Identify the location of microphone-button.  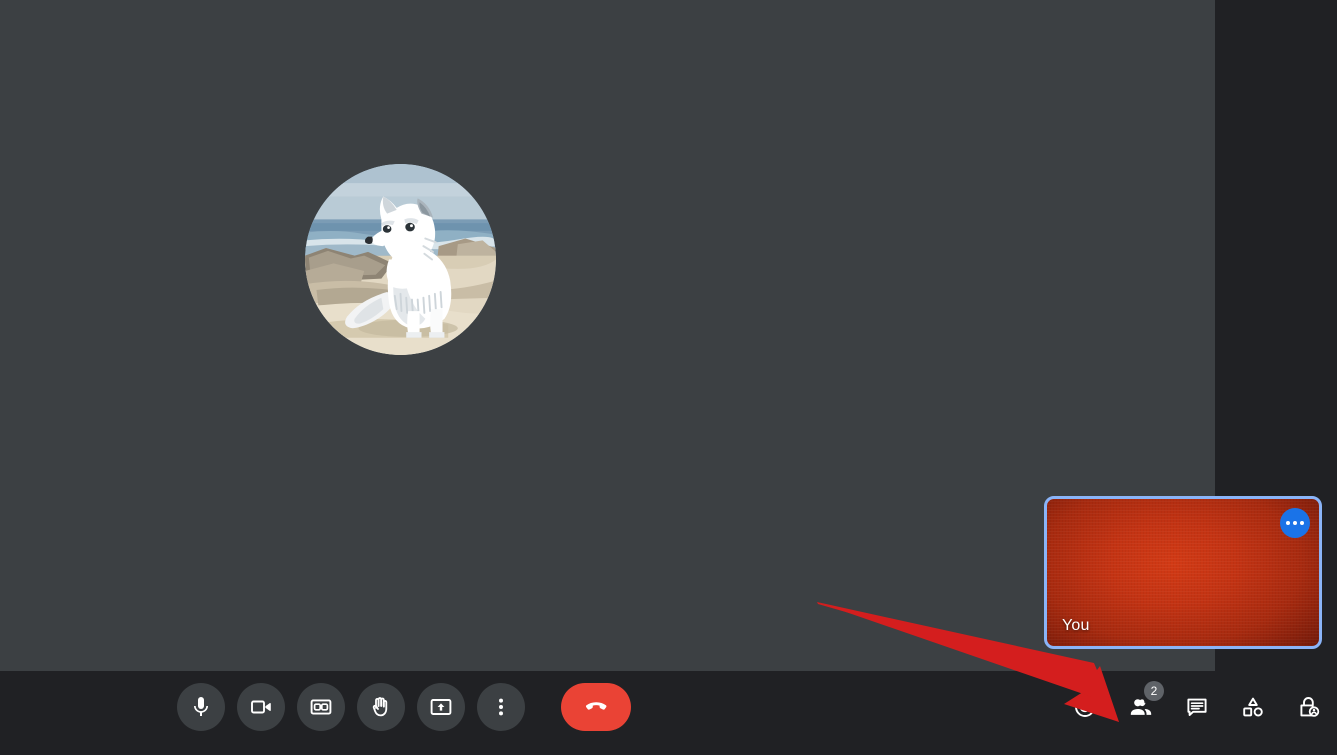
(201, 707).